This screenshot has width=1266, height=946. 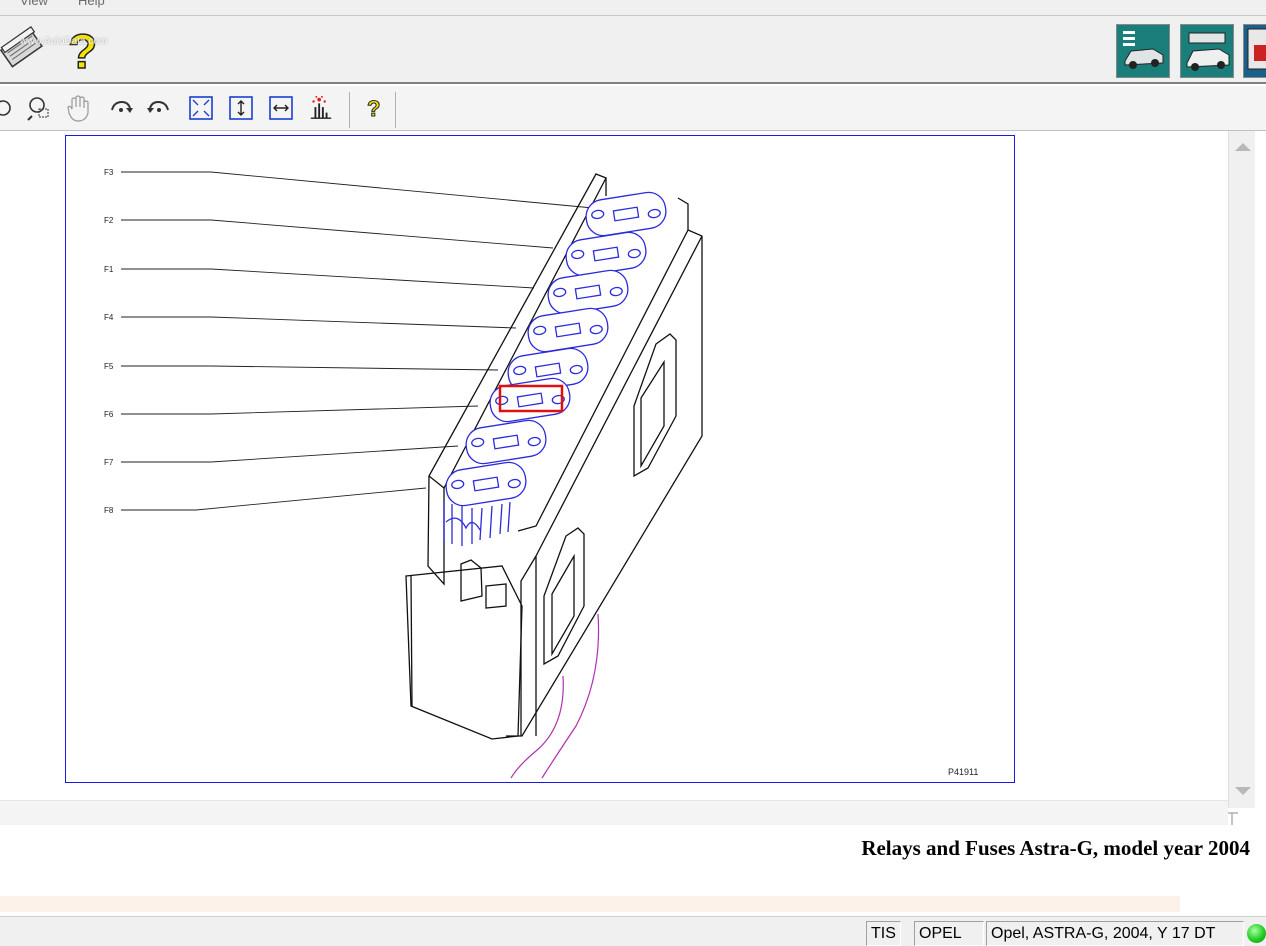 What do you see at coordinates (109, 269) in the screenshot?
I see `fuse-label-f1: F1` at bounding box center [109, 269].